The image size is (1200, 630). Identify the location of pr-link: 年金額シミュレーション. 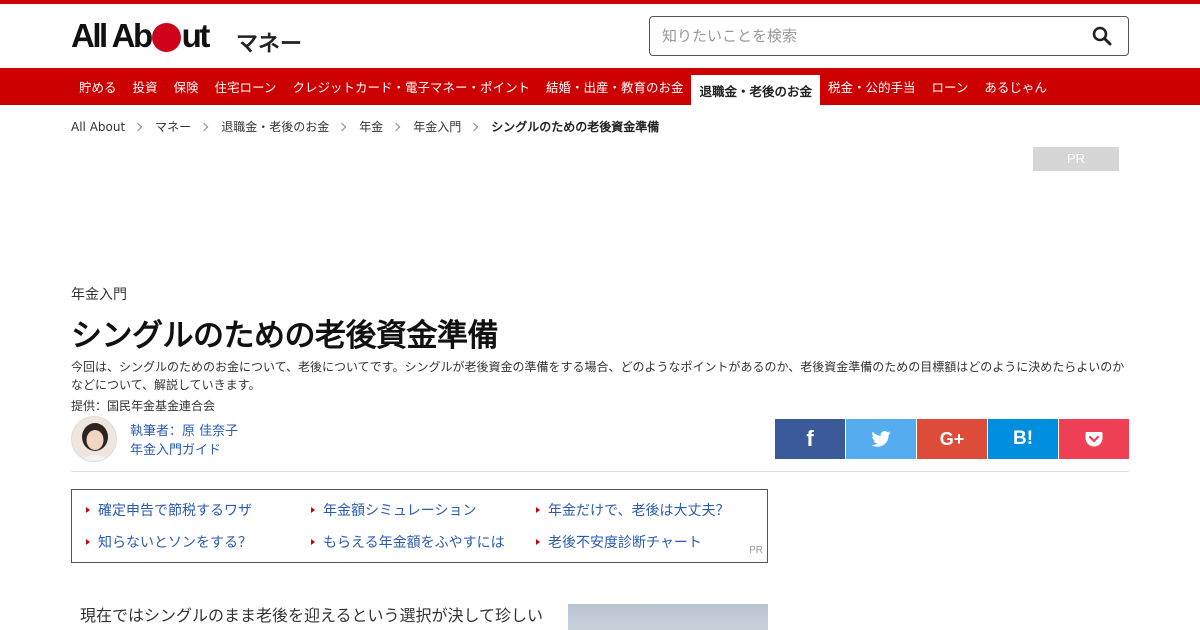
(393, 510).